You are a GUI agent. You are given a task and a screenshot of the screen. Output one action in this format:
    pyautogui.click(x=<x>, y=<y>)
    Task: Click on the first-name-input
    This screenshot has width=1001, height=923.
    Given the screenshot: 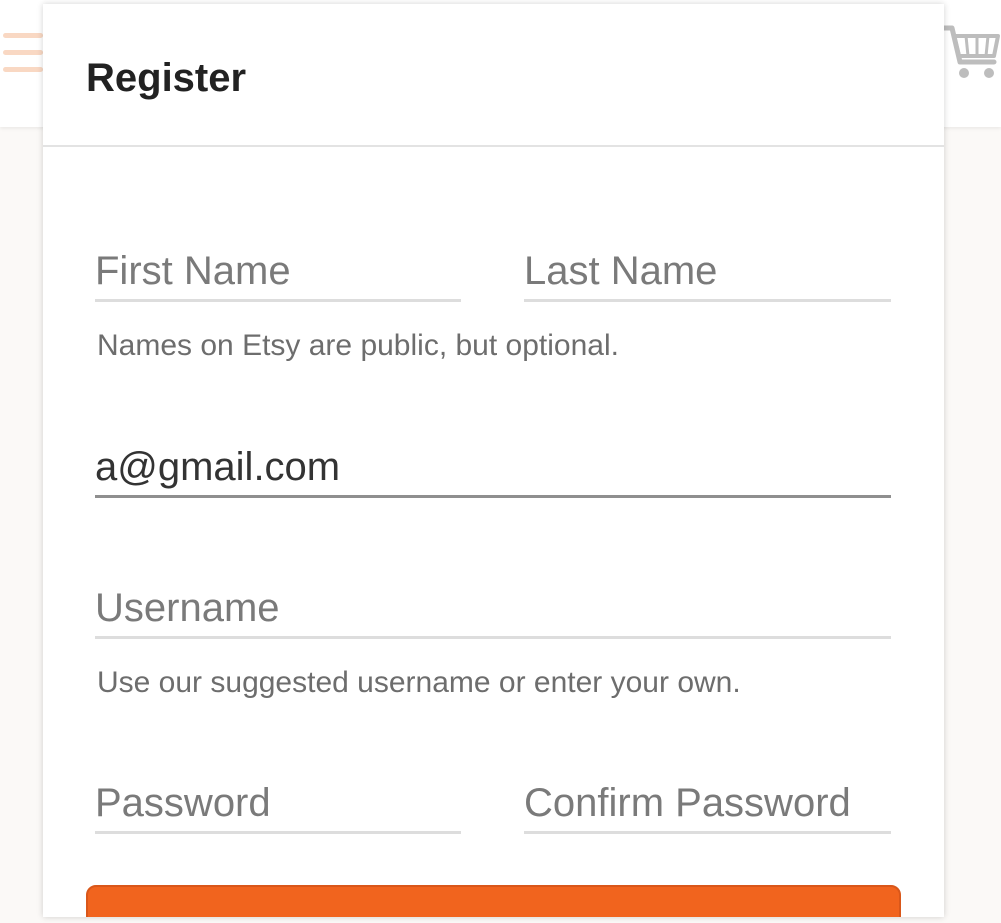 What is the action you would take?
    pyautogui.click(x=278, y=271)
    